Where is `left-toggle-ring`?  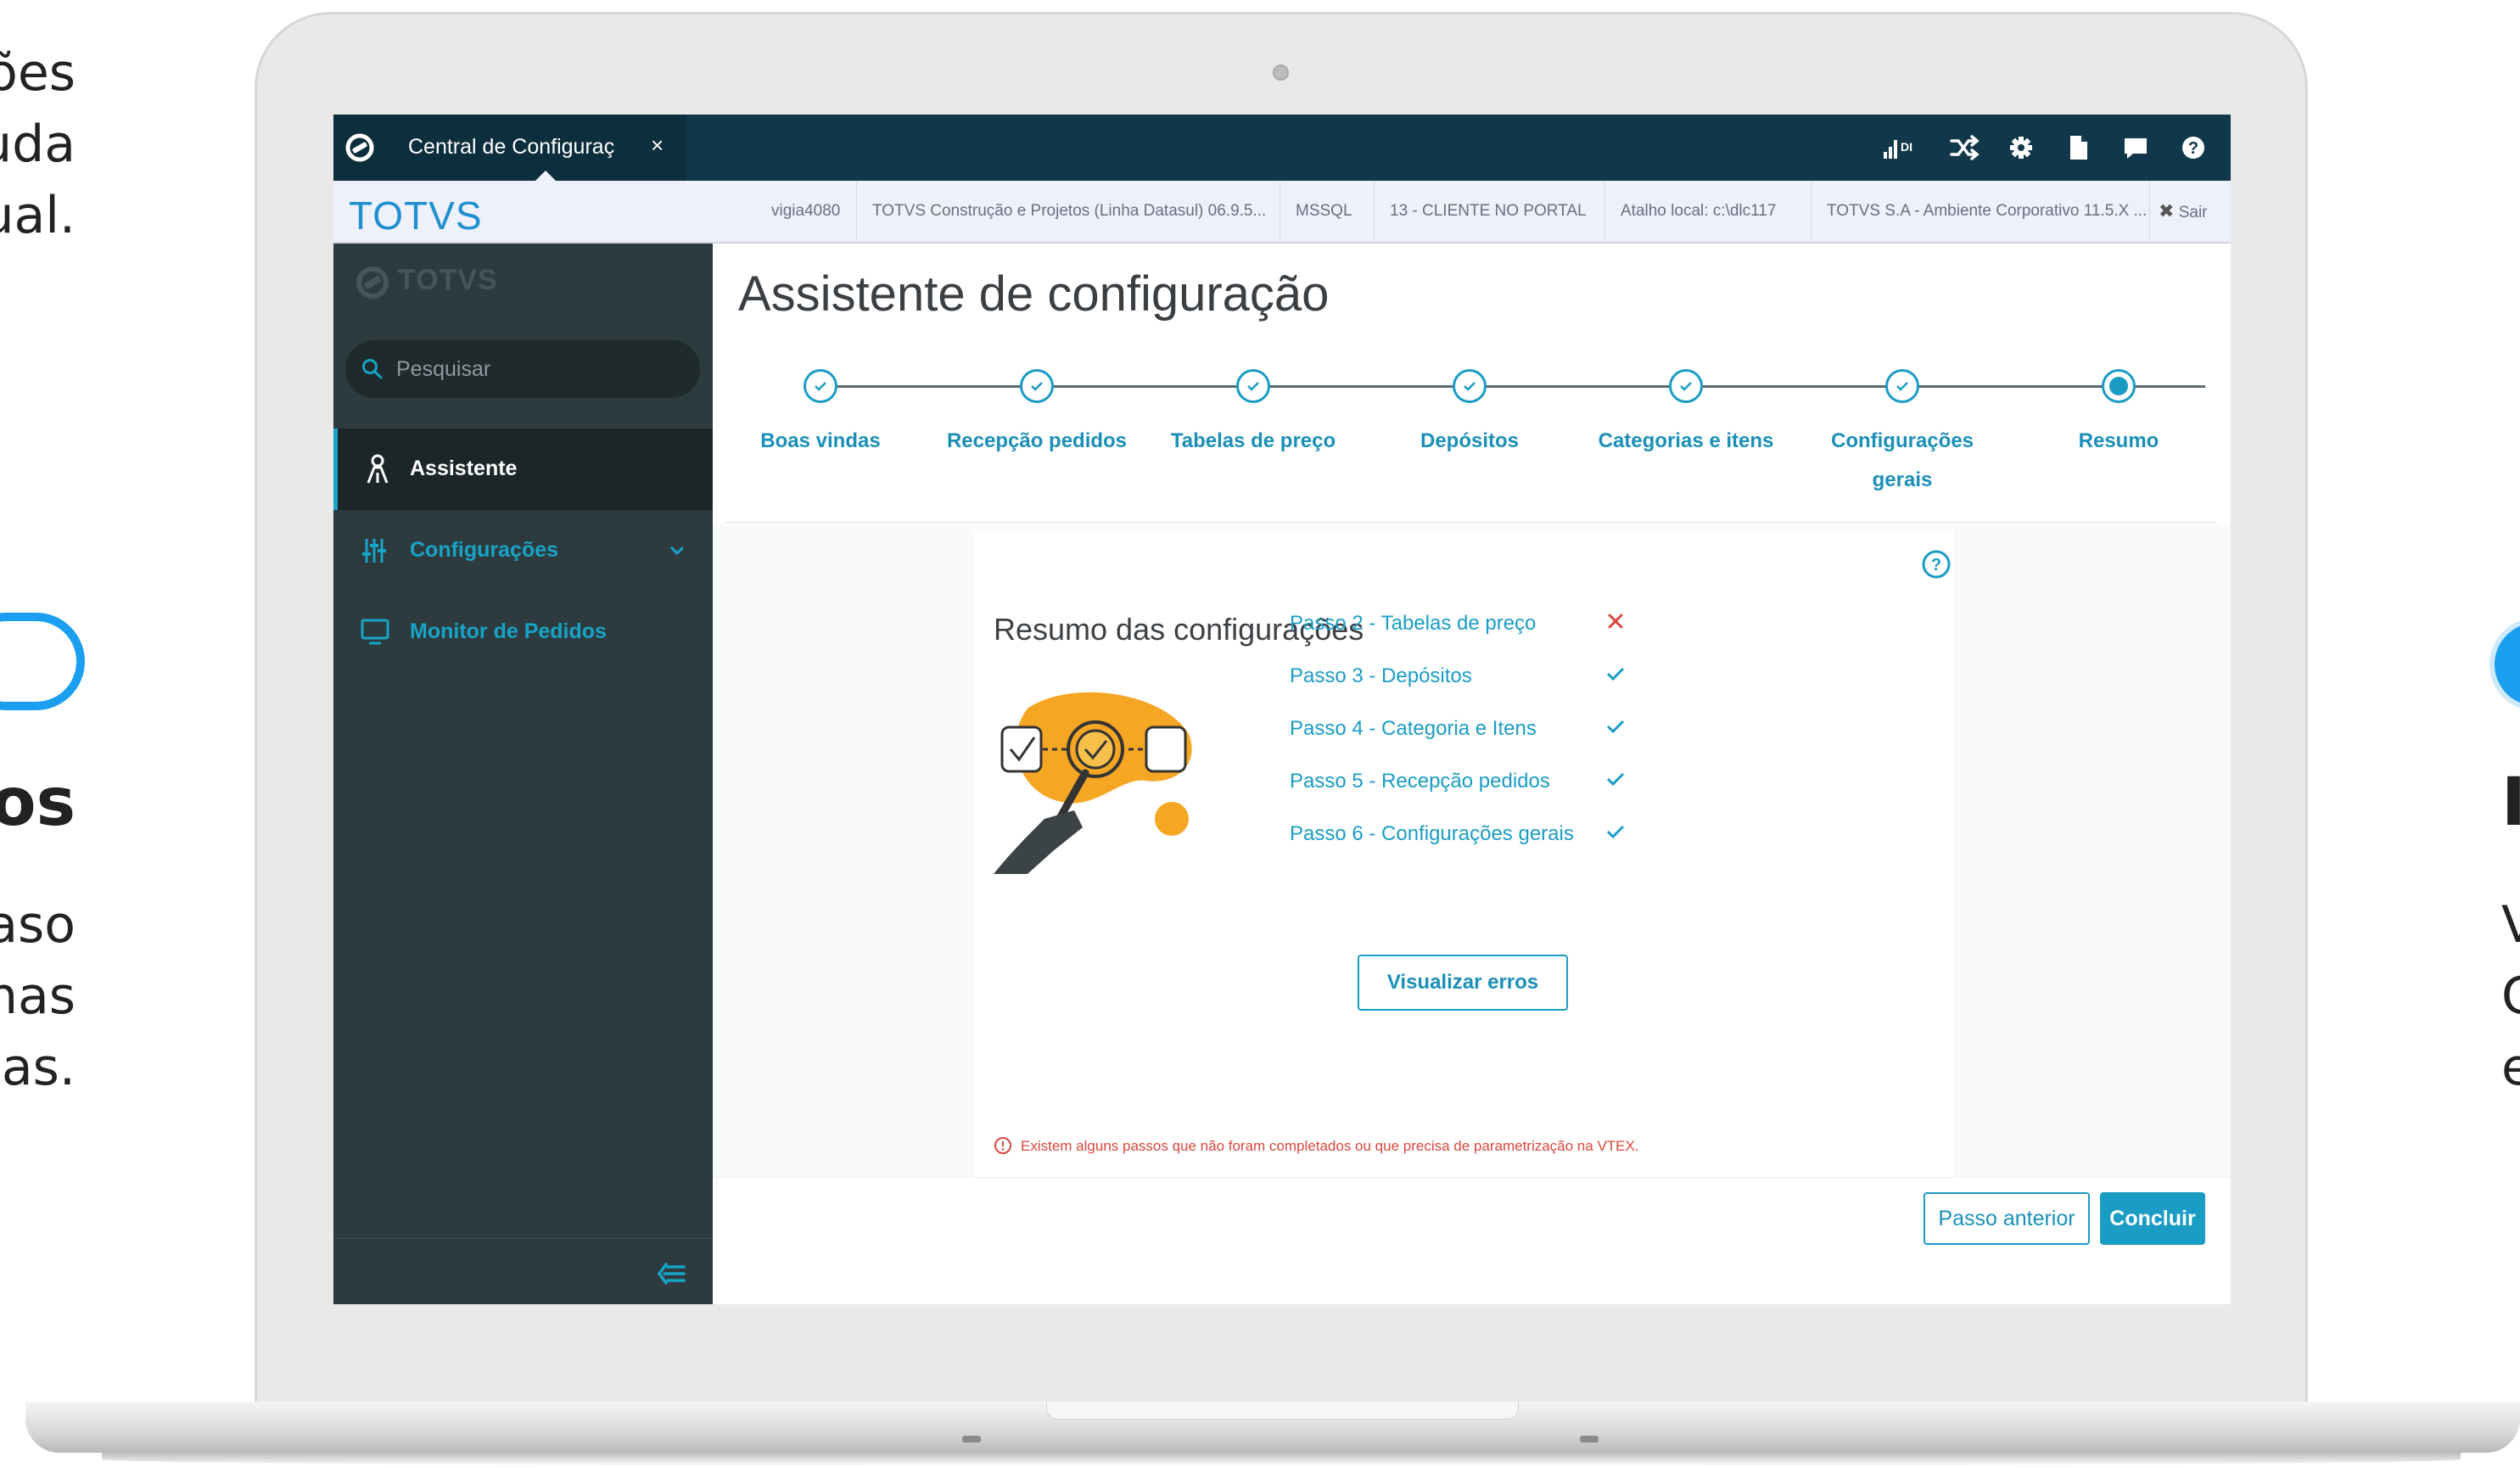
left-toggle-ring is located at coordinates (42, 661).